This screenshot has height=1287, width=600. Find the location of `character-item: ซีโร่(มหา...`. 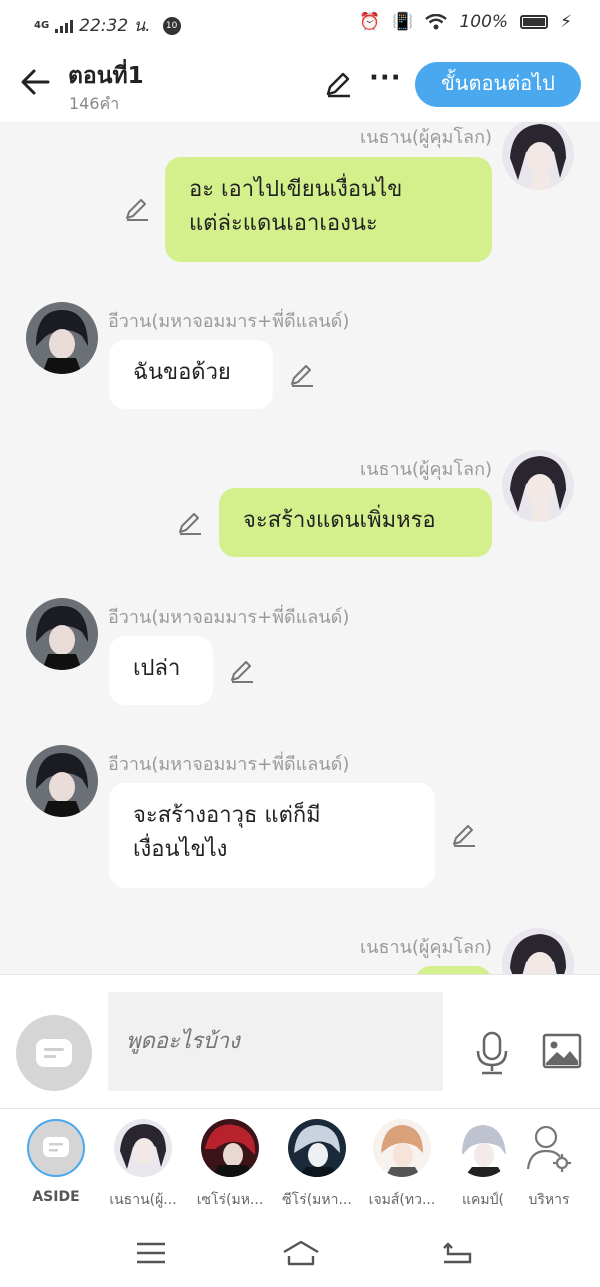

character-item: ซีโร่(มหา... is located at coordinates (317, 1165).